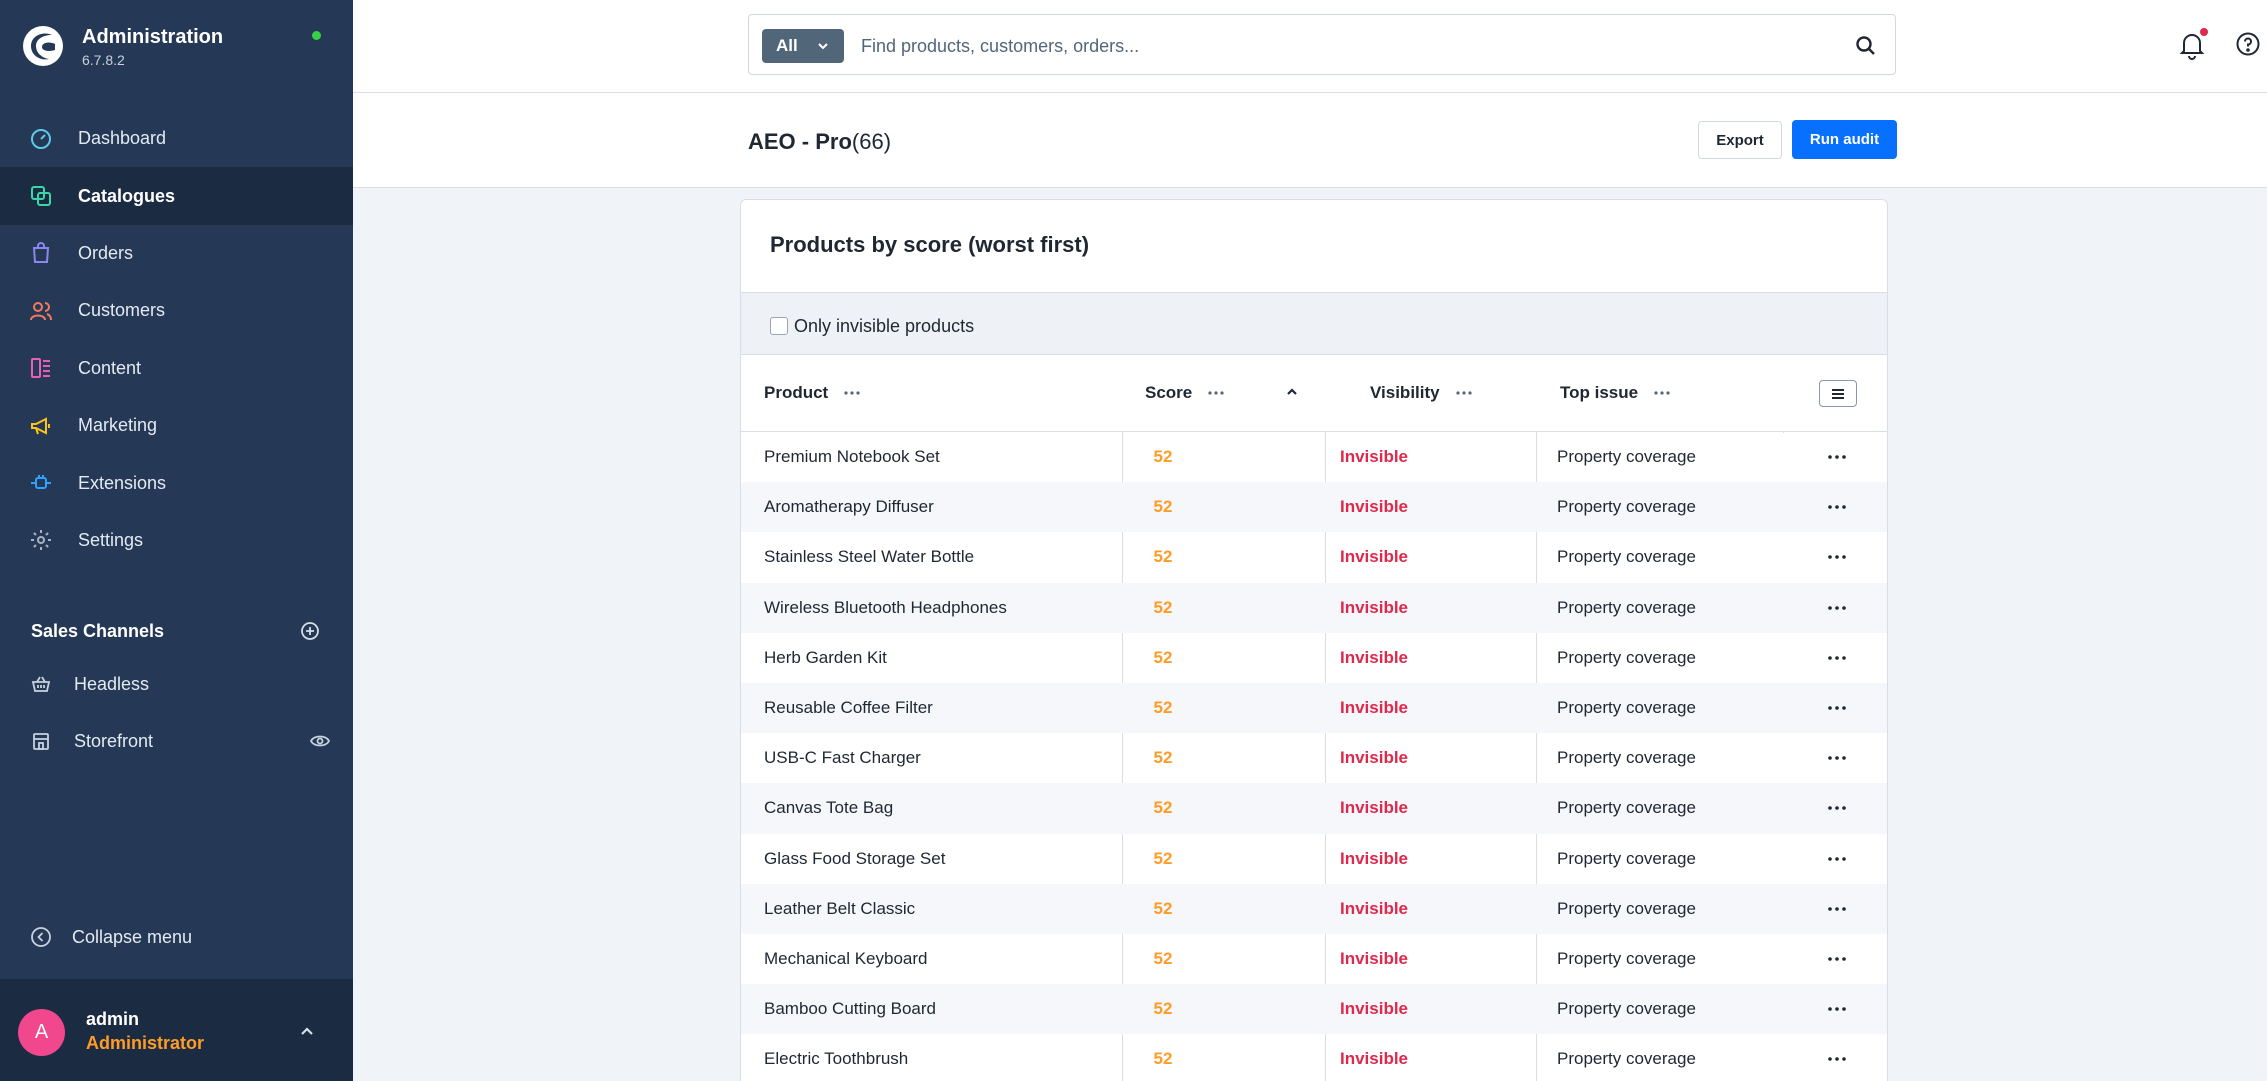  What do you see at coordinates (930, 244) in the screenshot?
I see `card-title: Products by score (worst first)` at bounding box center [930, 244].